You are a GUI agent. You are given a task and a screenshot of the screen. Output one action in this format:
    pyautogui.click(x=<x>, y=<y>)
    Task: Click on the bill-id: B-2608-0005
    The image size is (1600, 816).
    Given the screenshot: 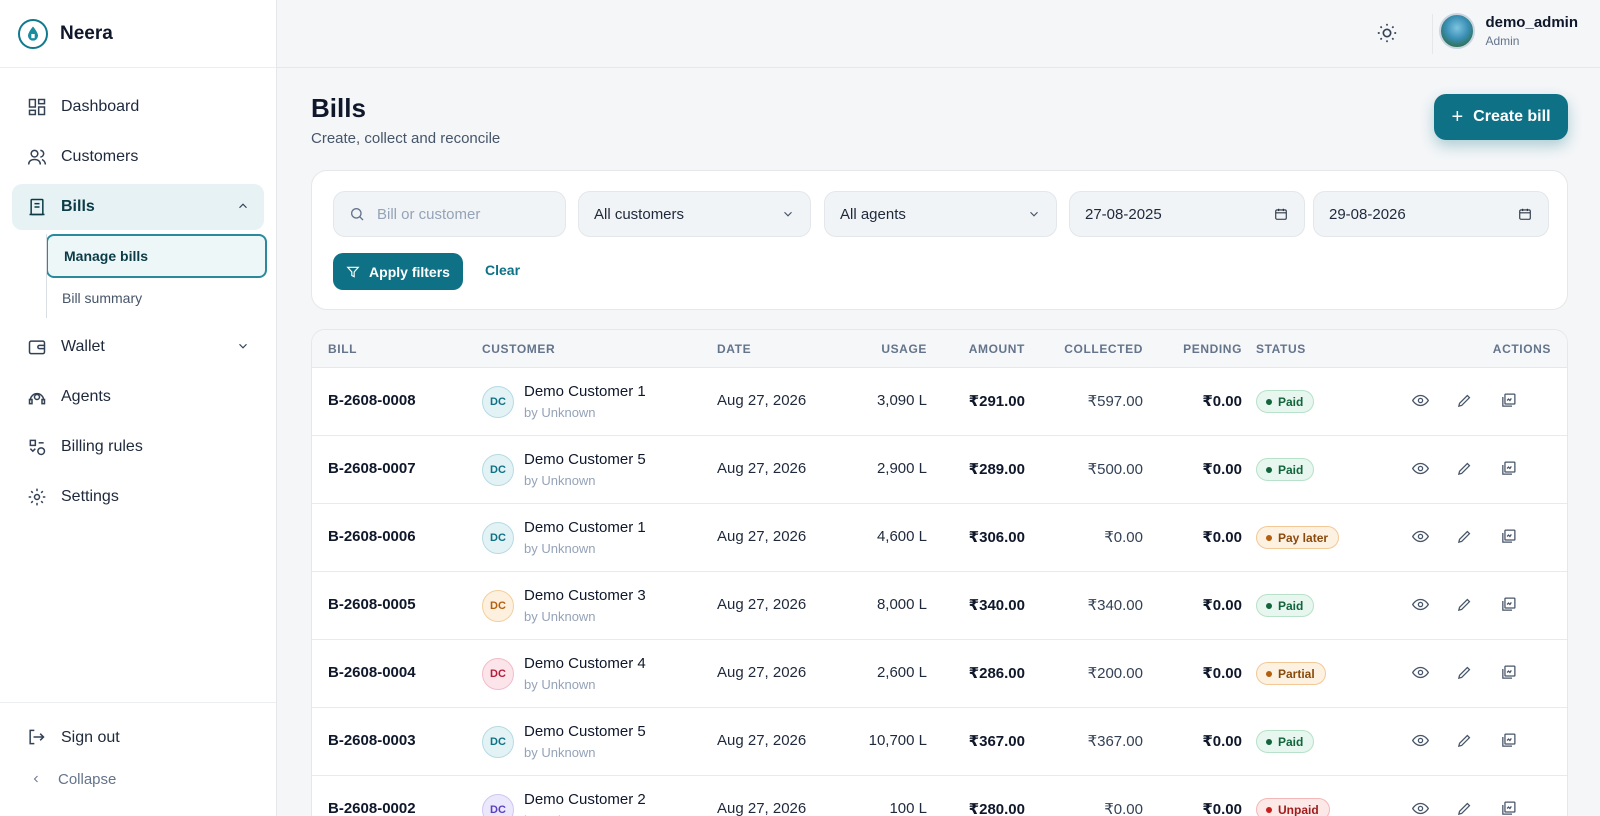 What is the action you would take?
    pyautogui.click(x=372, y=604)
    